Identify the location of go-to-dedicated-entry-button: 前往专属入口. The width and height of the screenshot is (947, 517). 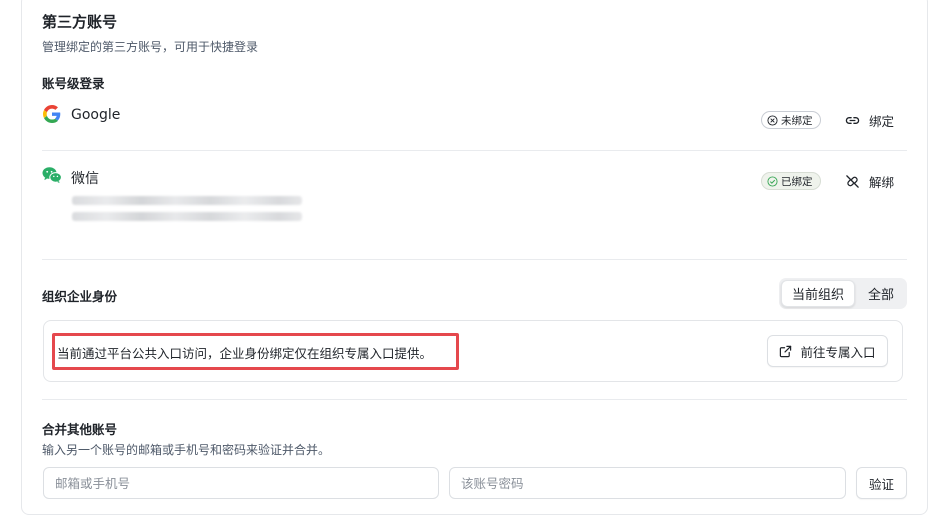
(827, 351).